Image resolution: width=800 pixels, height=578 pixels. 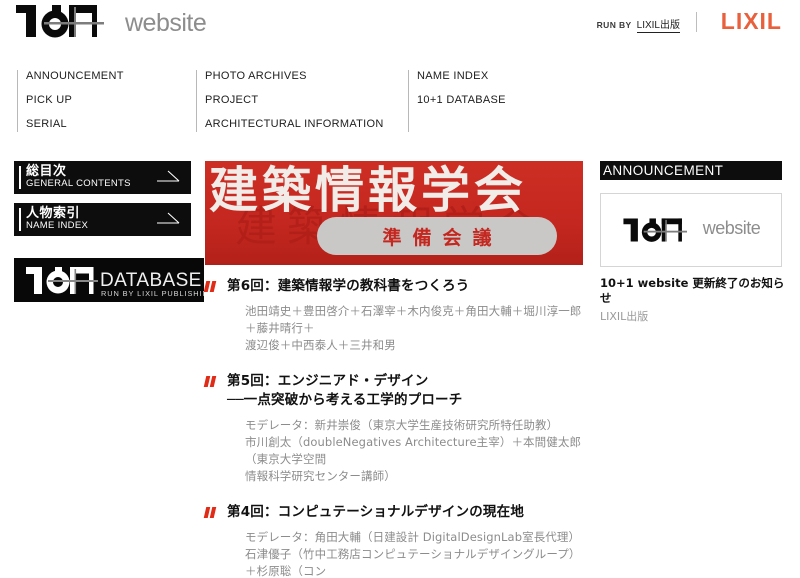 What do you see at coordinates (376, 512) in the screenshot?
I see `article-title-line: 第4回：コンピュテーショナルデザインの現在地` at bounding box center [376, 512].